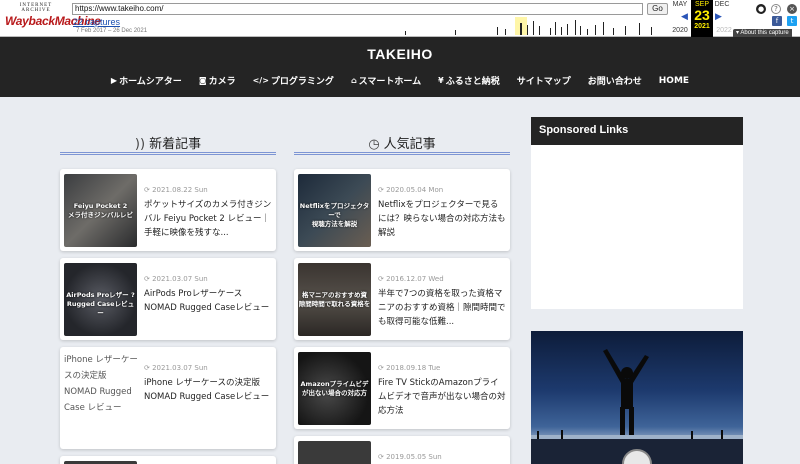 The width and height of the screenshot is (800, 464). I want to click on nav-item-sitemap: サイトマップ, so click(544, 80).